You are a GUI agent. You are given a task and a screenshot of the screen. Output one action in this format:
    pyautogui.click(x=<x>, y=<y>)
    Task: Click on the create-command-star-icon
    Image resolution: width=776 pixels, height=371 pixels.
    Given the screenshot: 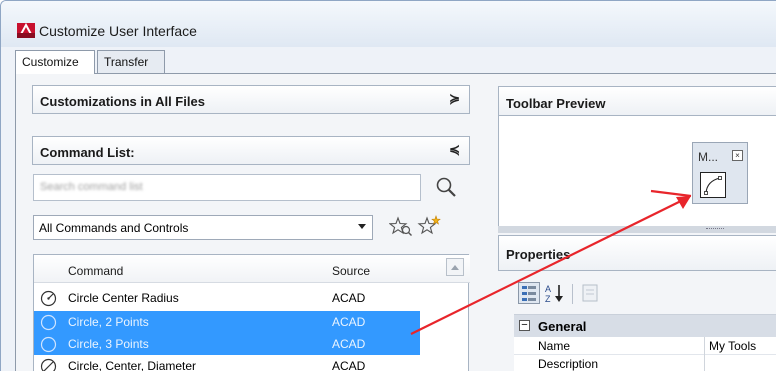 What is the action you would take?
    pyautogui.click(x=429, y=226)
    